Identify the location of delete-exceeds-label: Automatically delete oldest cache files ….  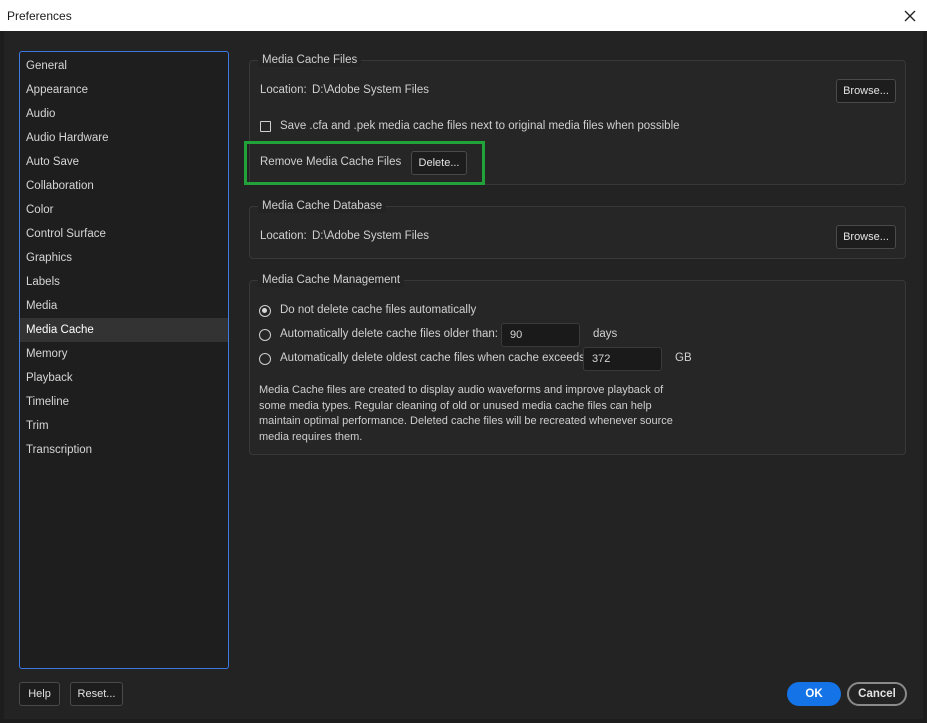
(434, 358).